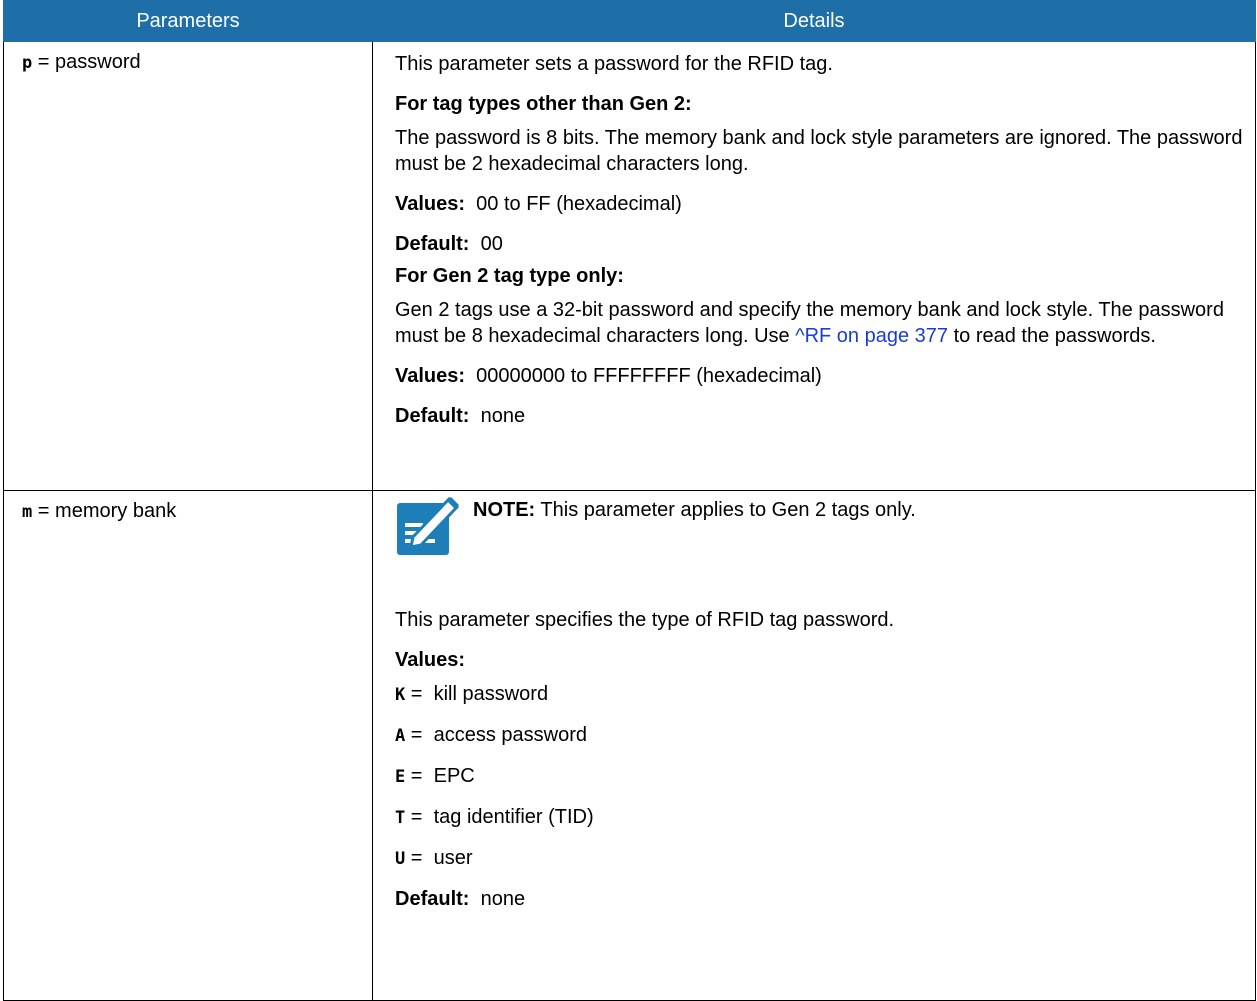 The width and height of the screenshot is (1257, 1001). Describe the element at coordinates (428, 525) in the screenshot. I see `note-pencil-icon` at that location.